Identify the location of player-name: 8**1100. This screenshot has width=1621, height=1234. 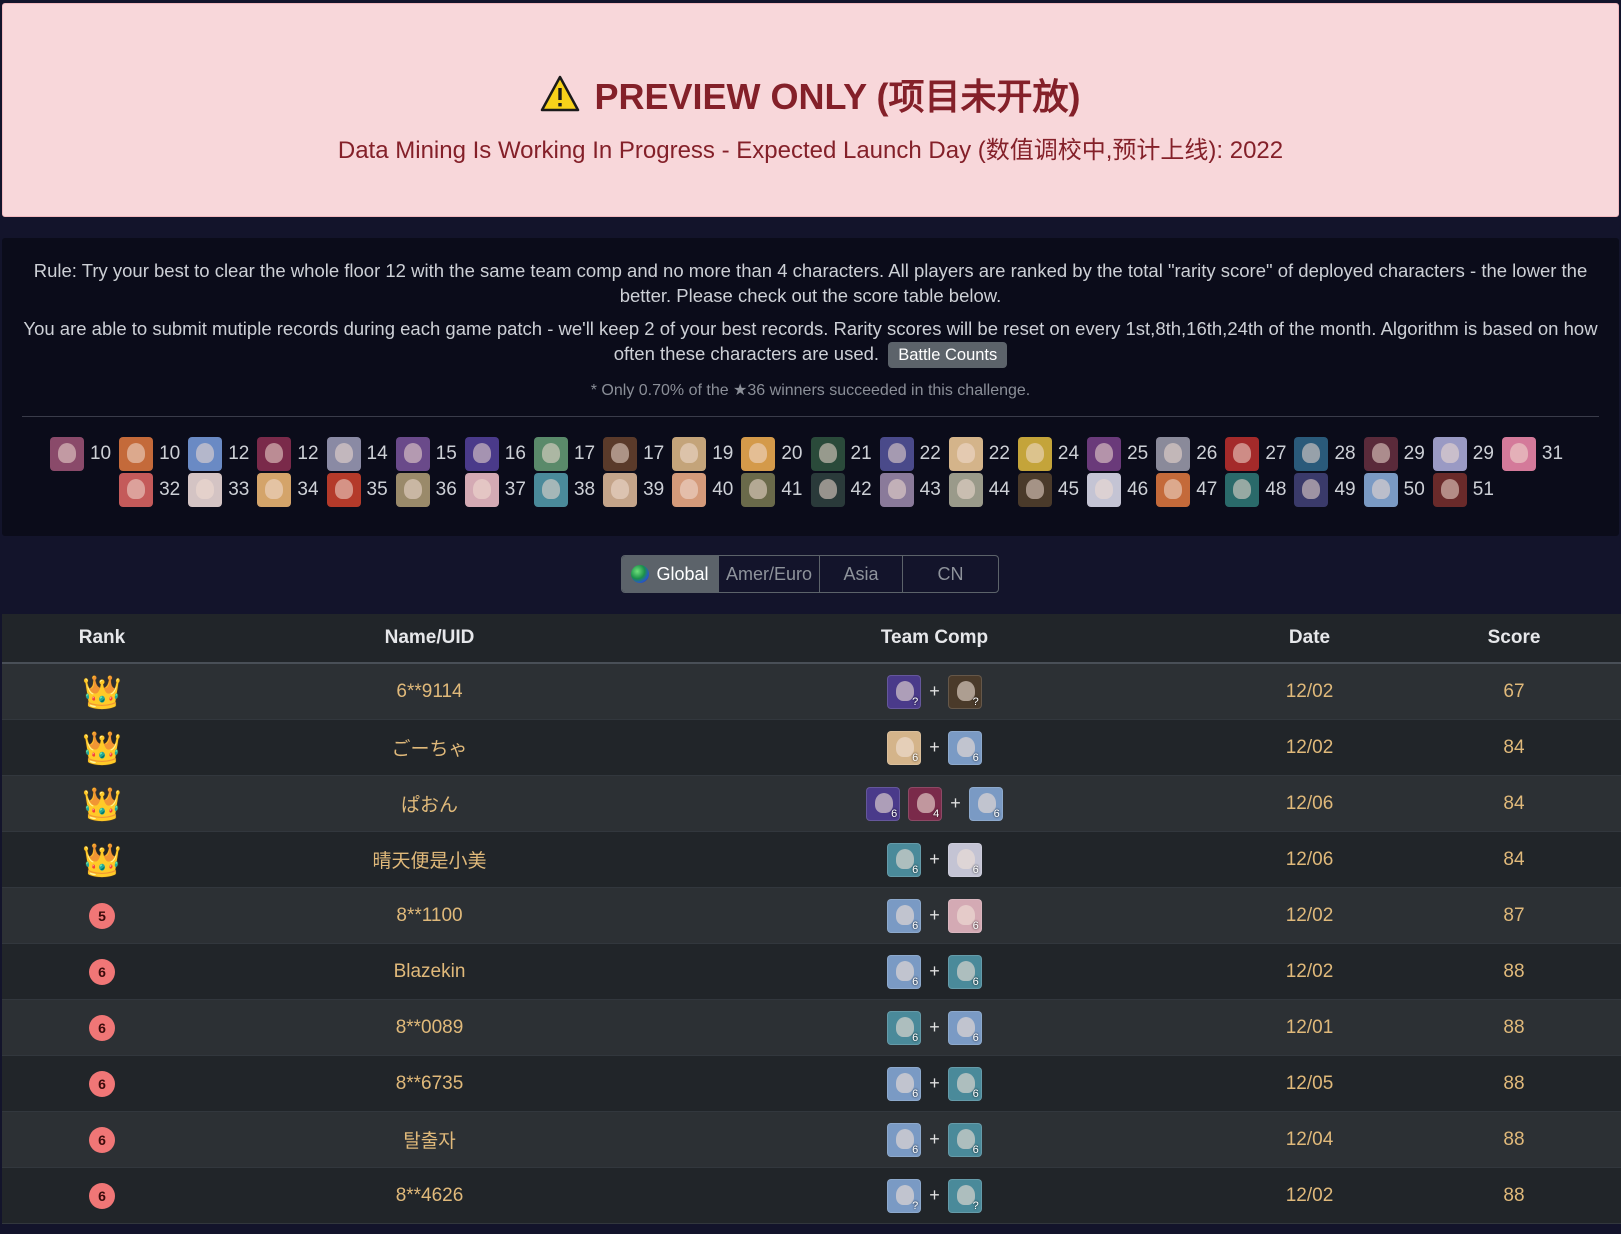
(429, 916).